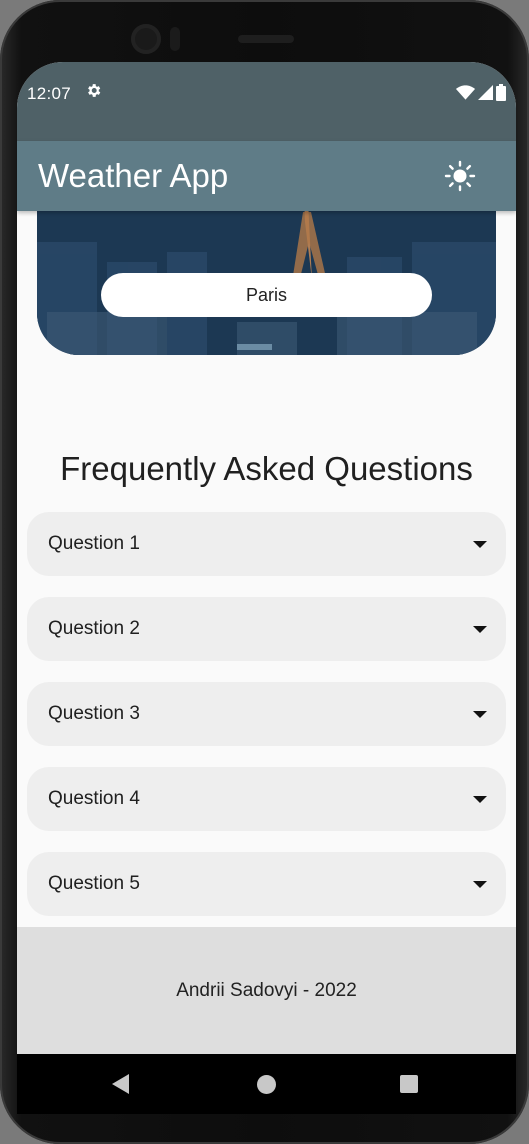  What do you see at coordinates (266, 629) in the screenshot?
I see `faq-question-2: Question 2` at bounding box center [266, 629].